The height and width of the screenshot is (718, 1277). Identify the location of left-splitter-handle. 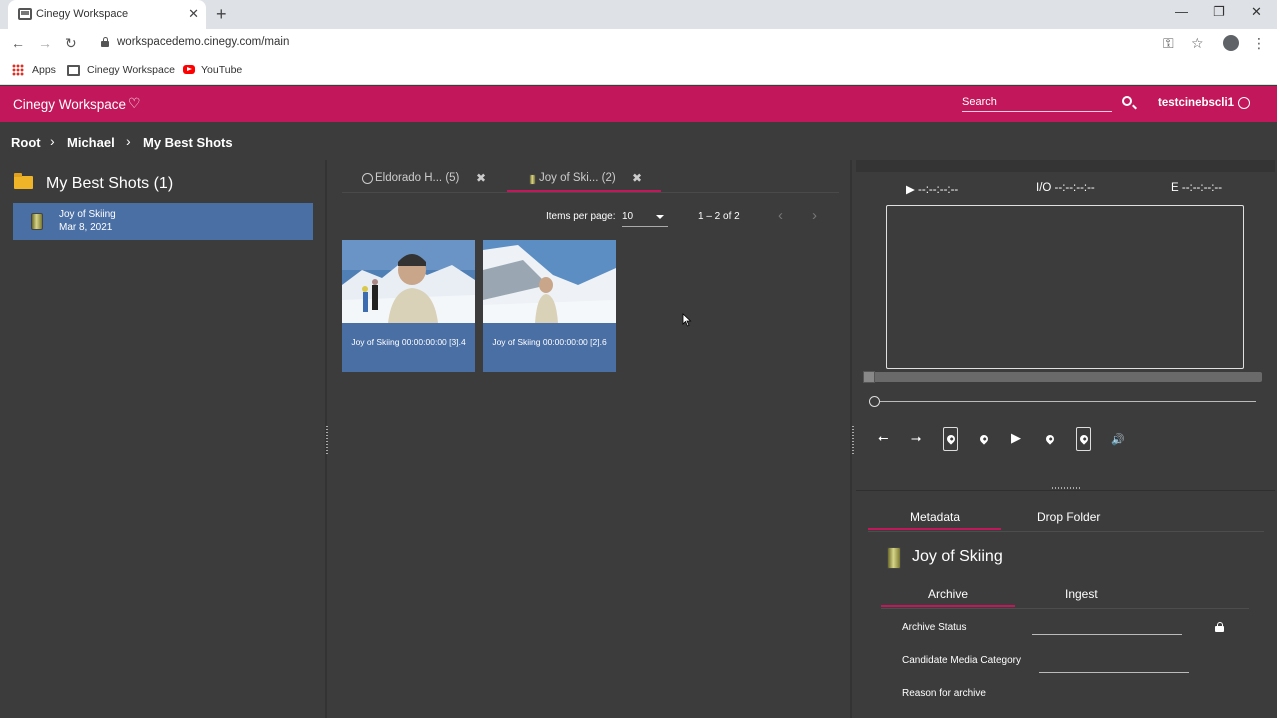
(327, 440).